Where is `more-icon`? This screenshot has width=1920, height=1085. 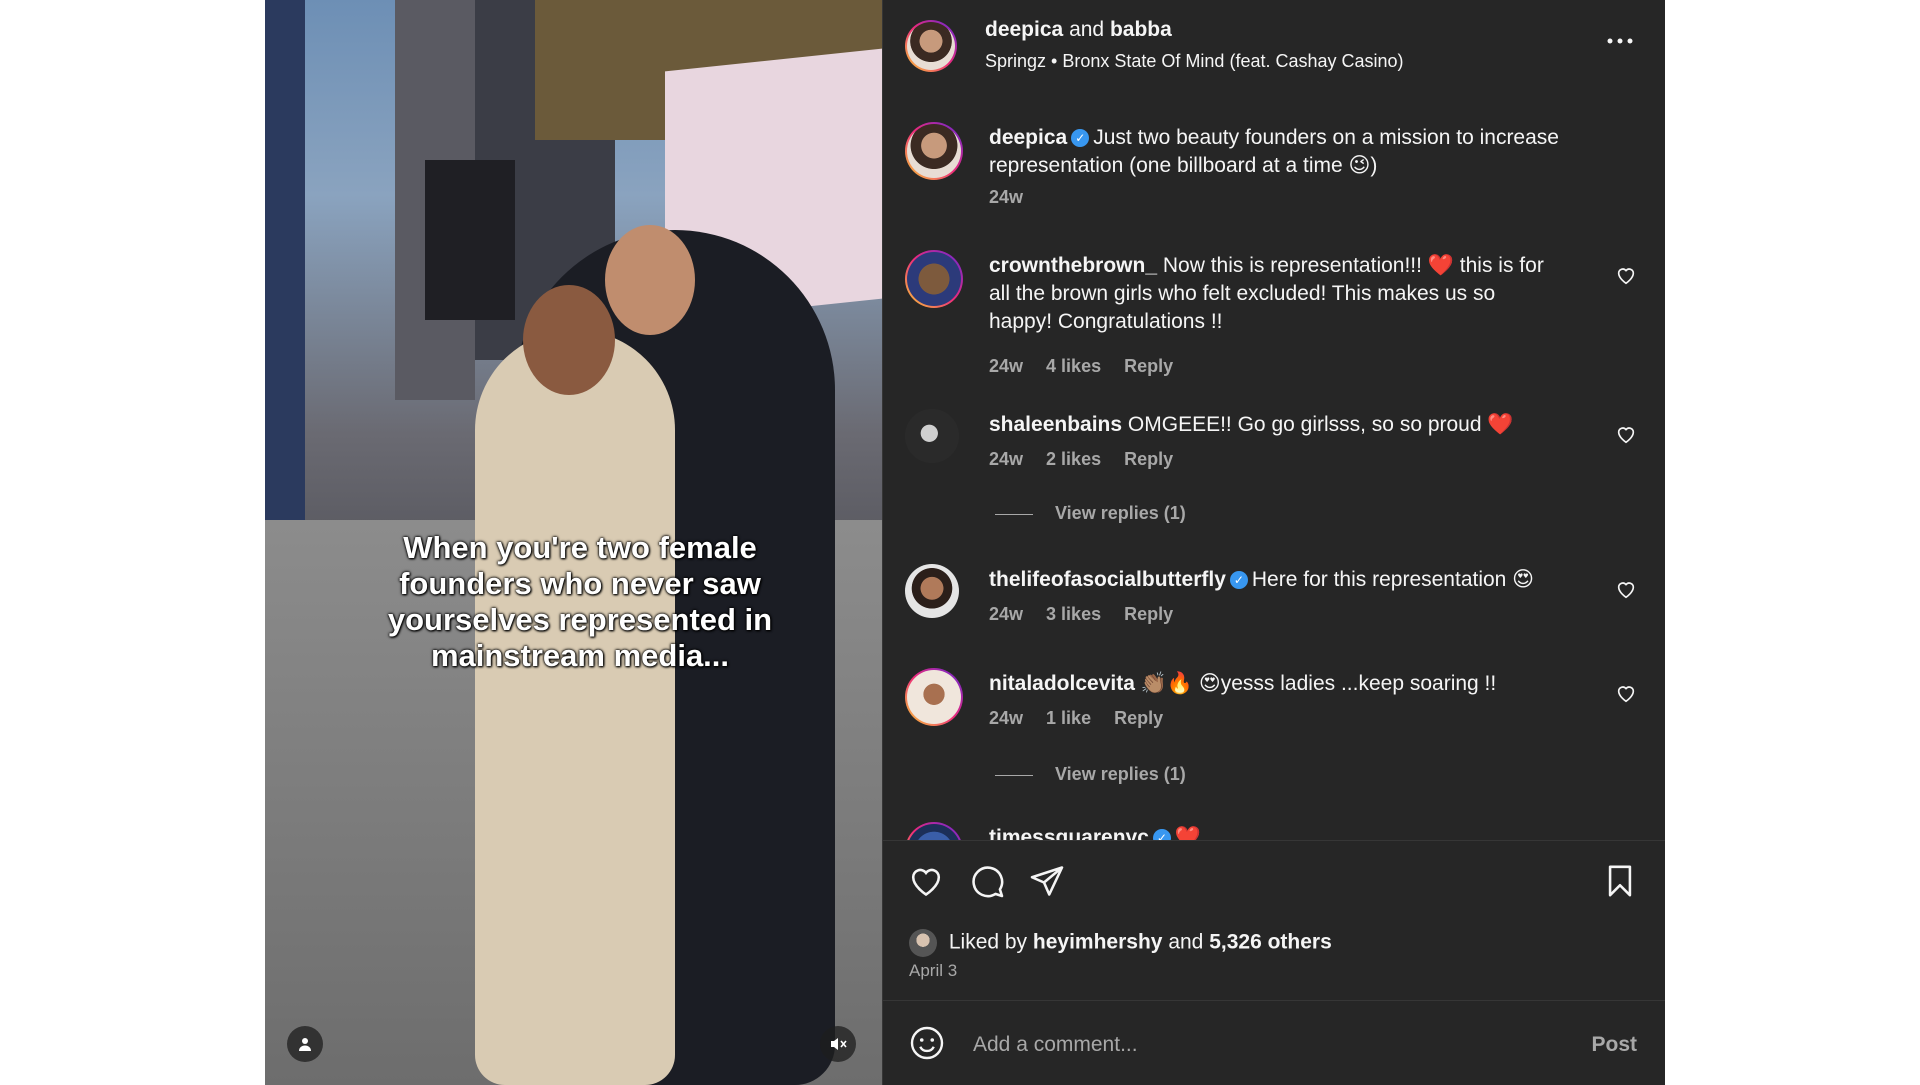 more-icon is located at coordinates (1620, 41).